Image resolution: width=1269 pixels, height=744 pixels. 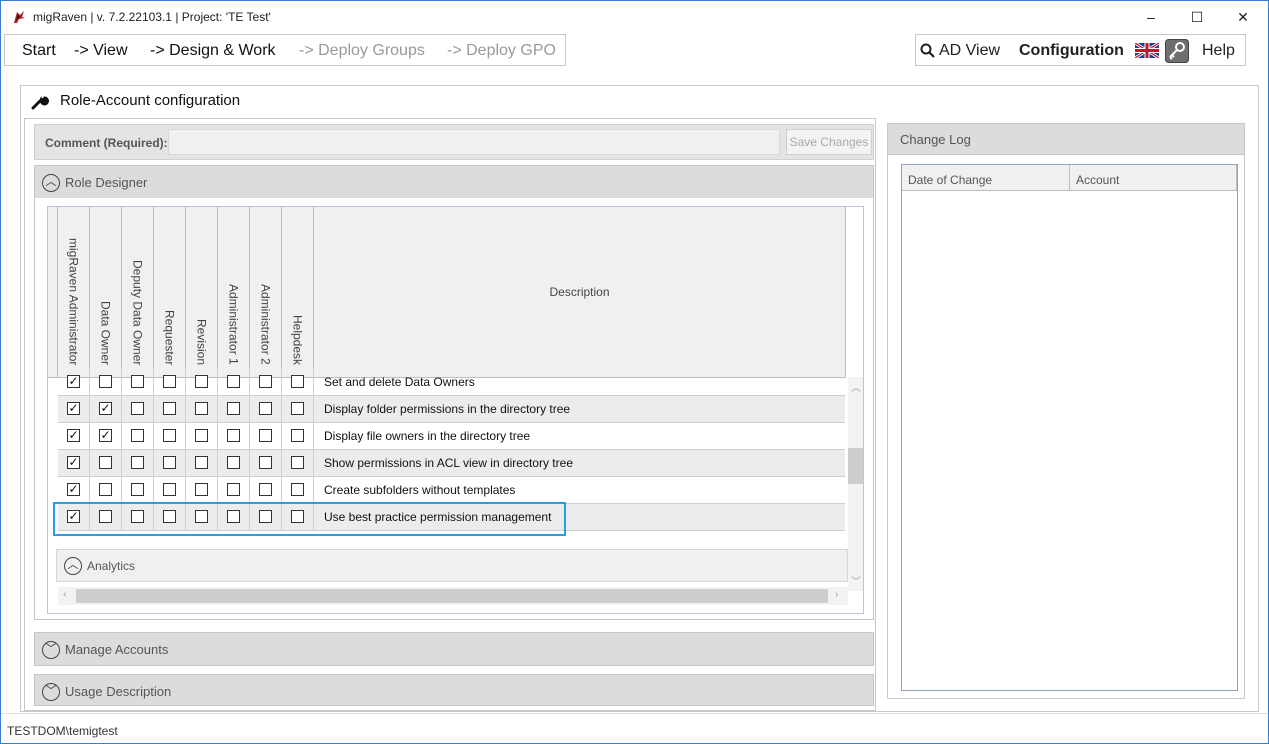 What do you see at coordinates (64, 594) in the screenshot?
I see `scroll-left-icon: ‹` at bounding box center [64, 594].